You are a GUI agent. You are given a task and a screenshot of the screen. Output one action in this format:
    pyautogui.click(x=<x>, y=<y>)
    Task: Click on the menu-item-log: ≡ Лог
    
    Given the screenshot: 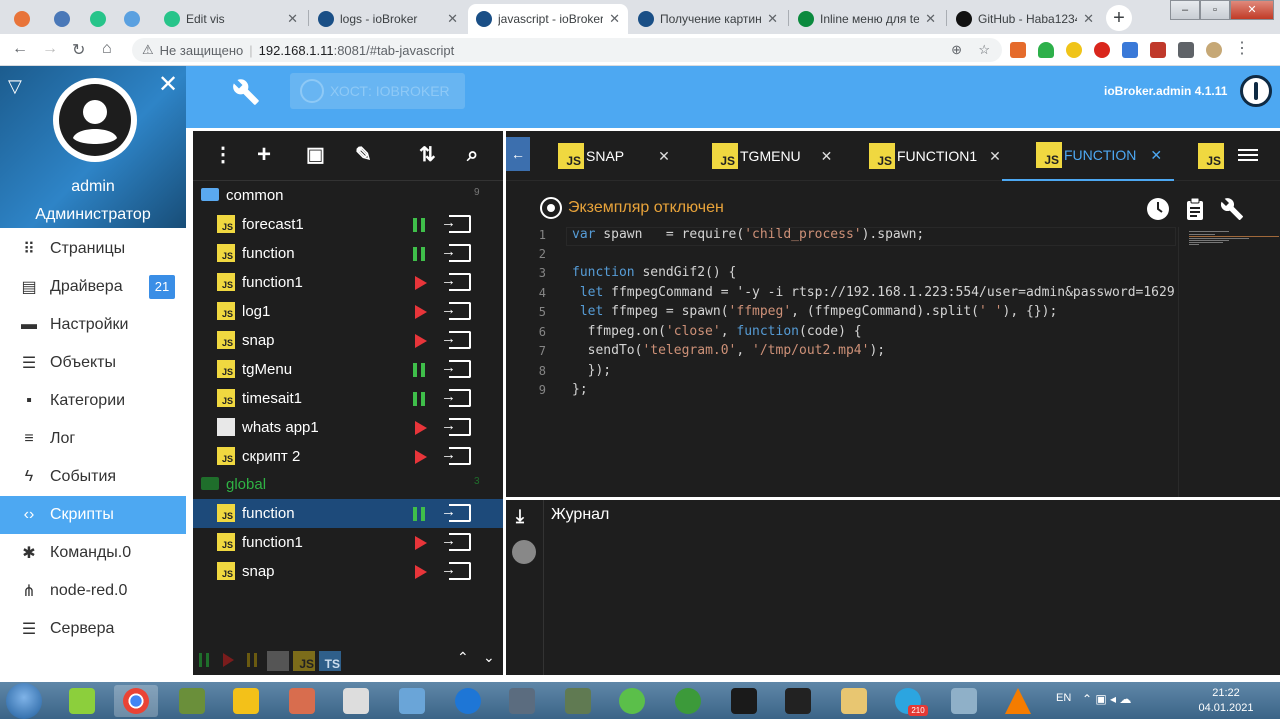 What is the action you would take?
    pyautogui.click(x=93, y=439)
    